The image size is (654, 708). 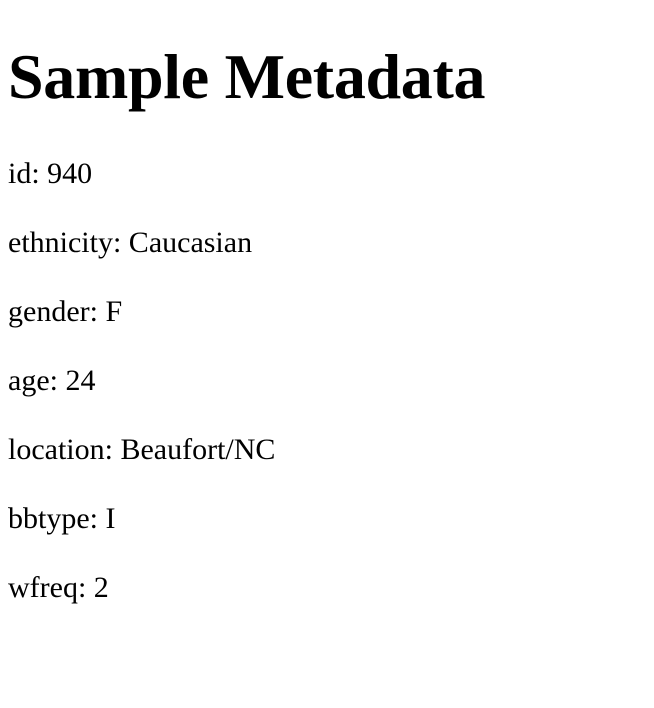 What do you see at coordinates (142, 449) in the screenshot?
I see `metadata-location: location: Beaufort/NC` at bounding box center [142, 449].